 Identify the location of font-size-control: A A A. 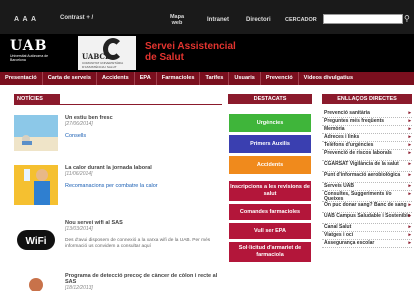
(25, 19).